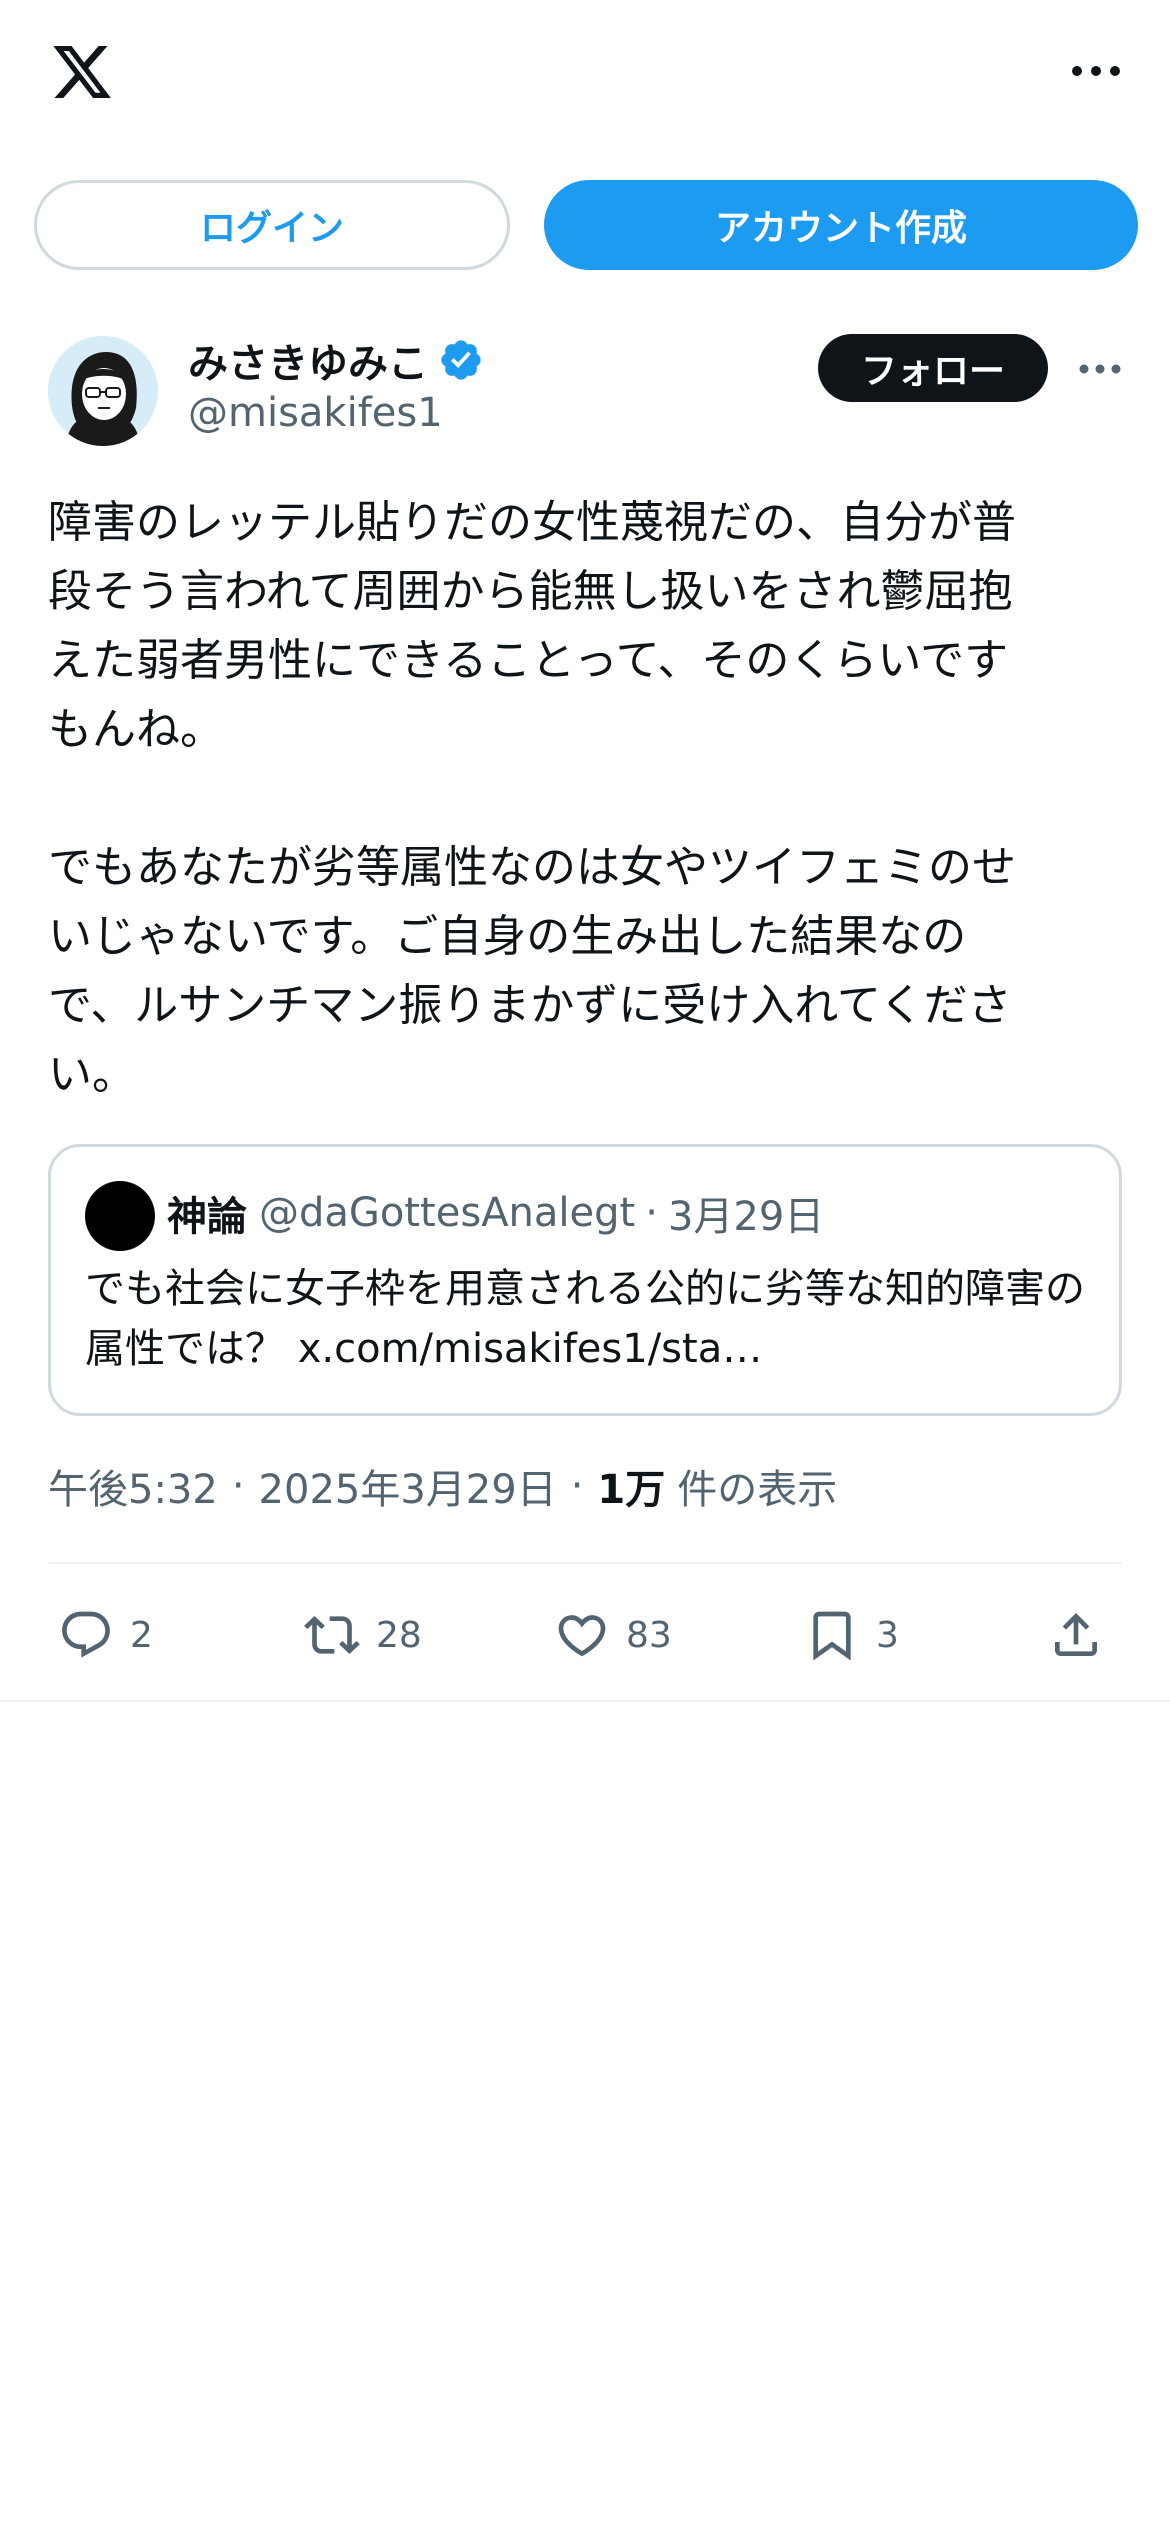 This screenshot has width=1170, height=2532. I want to click on bookmark-count: 3, so click(887, 1635).